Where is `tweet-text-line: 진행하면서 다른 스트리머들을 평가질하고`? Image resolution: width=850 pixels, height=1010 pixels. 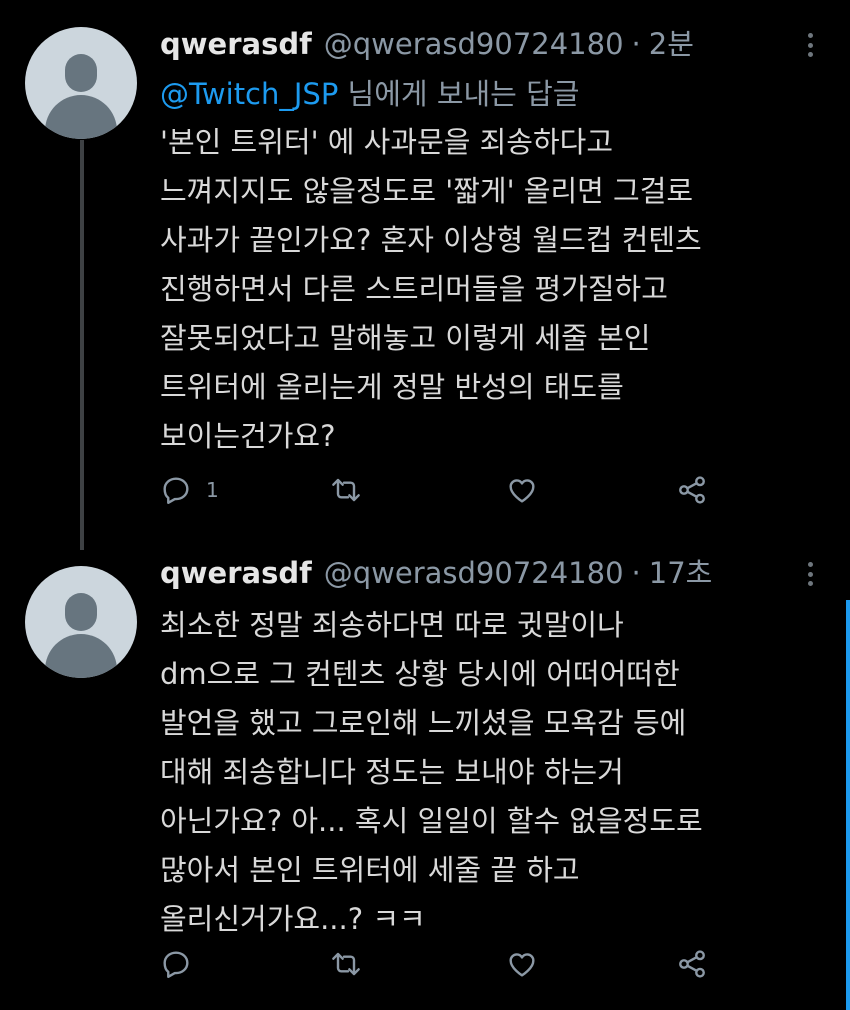
tweet-text-line: 진행하면서 다른 스트리머들을 평가질하고 is located at coordinates (414, 289).